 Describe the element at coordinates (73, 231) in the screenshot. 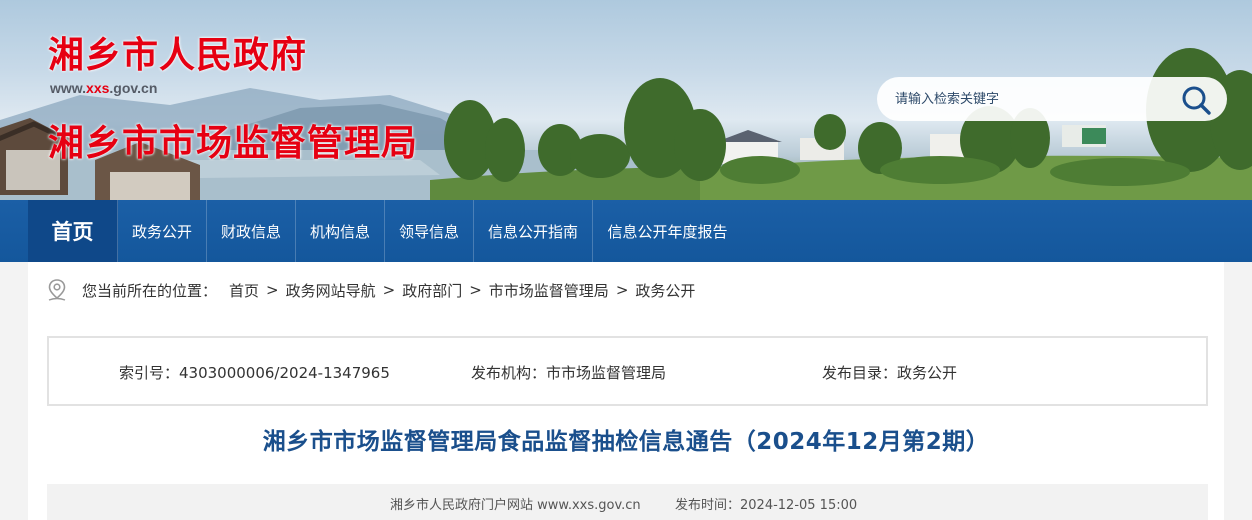

I see `nav-home: 首页` at that location.